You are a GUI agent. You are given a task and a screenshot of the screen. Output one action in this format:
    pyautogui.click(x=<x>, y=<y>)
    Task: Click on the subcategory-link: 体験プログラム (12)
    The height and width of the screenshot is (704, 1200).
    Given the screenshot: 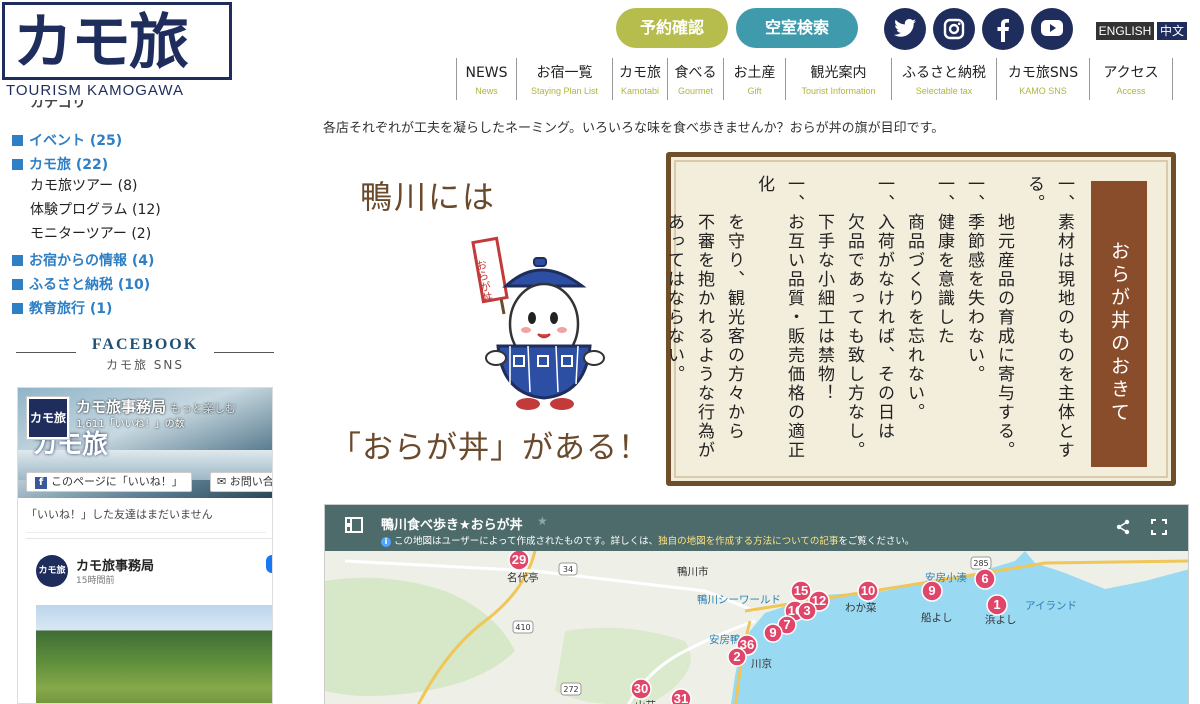 What is the action you would take?
    pyautogui.click(x=95, y=209)
    